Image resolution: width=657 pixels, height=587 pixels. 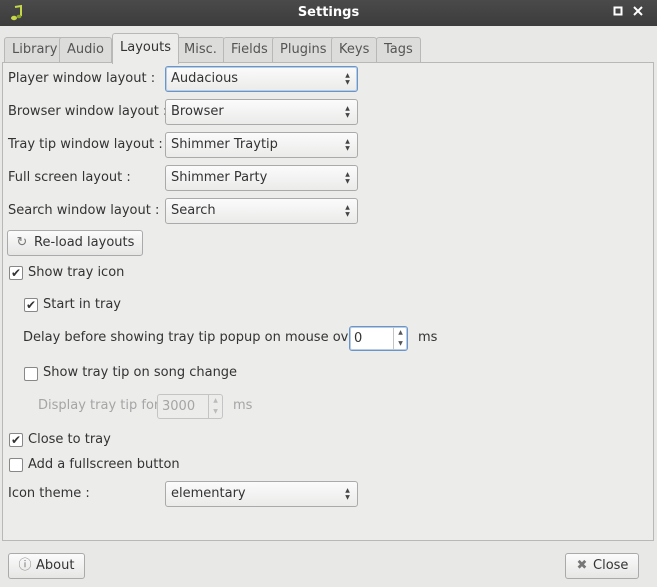 What do you see at coordinates (69, 439) in the screenshot?
I see `close-to-tray-label: Close to tray` at bounding box center [69, 439].